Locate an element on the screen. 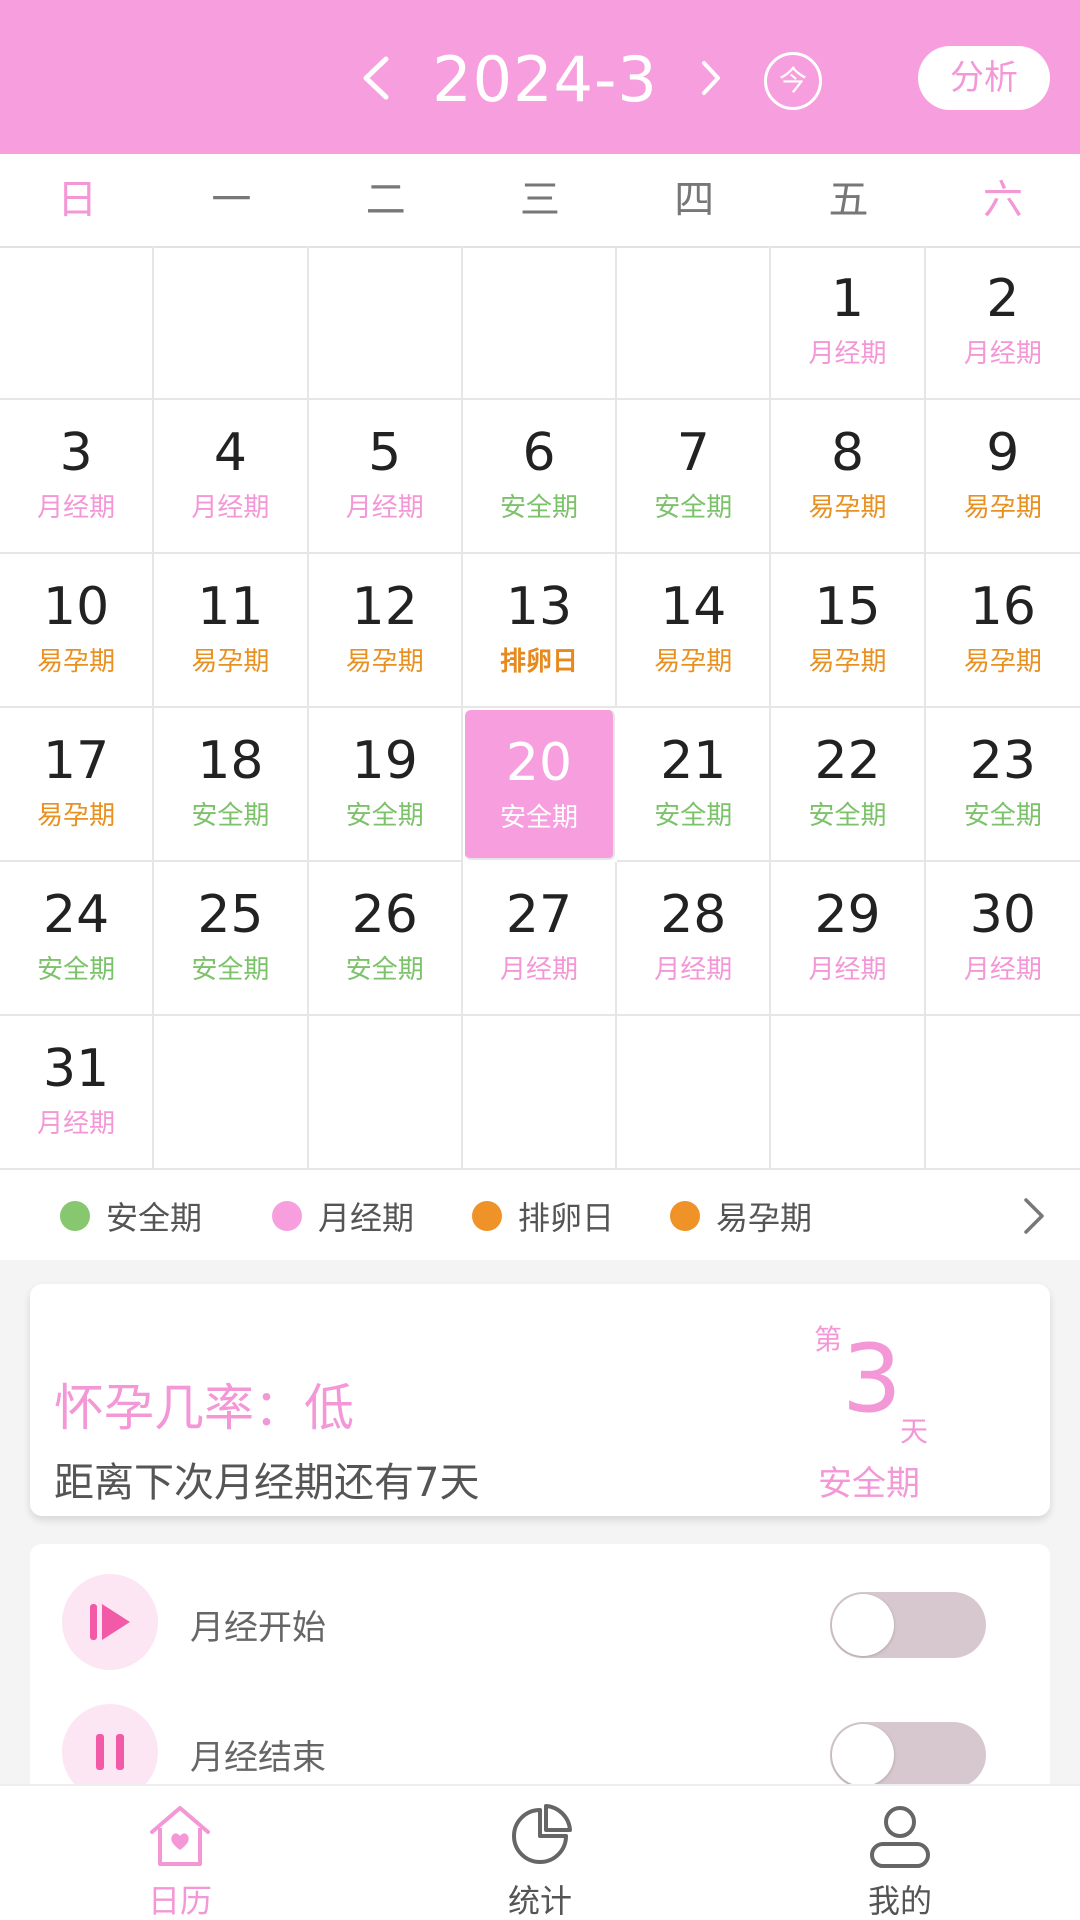 This screenshot has width=1080, height=1920. period-end-switch is located at coordinates (908, 1755).